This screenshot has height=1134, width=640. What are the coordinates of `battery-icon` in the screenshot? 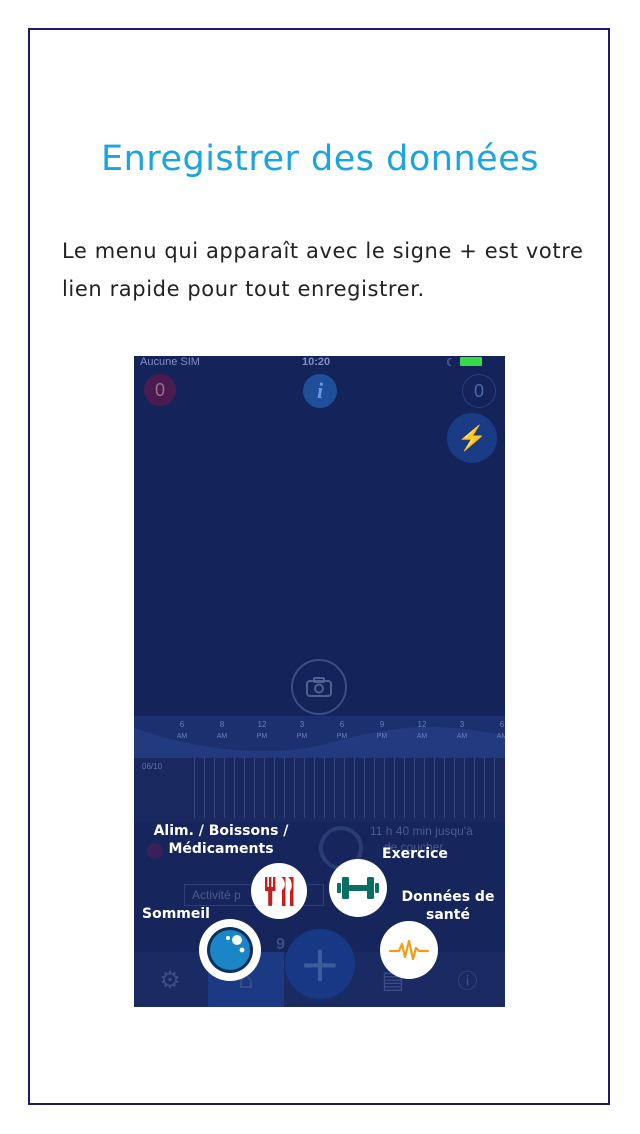 It's located at (471, 361).